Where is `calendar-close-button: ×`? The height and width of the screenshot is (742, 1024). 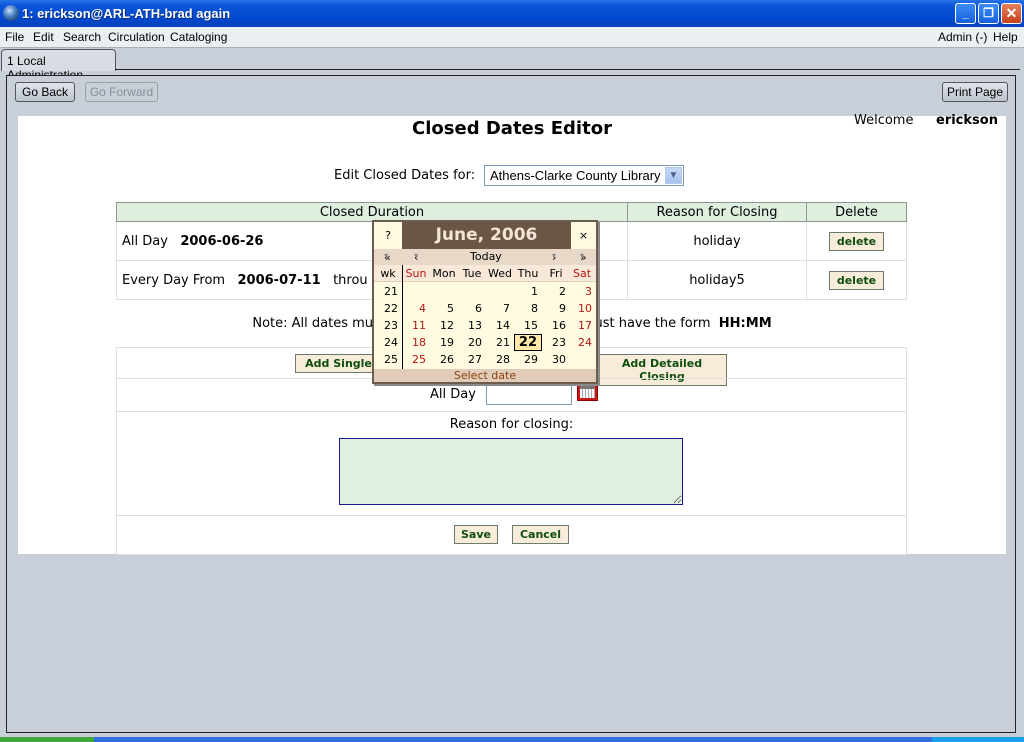 calendar-close-button: × is located at coordinates (583, 235).